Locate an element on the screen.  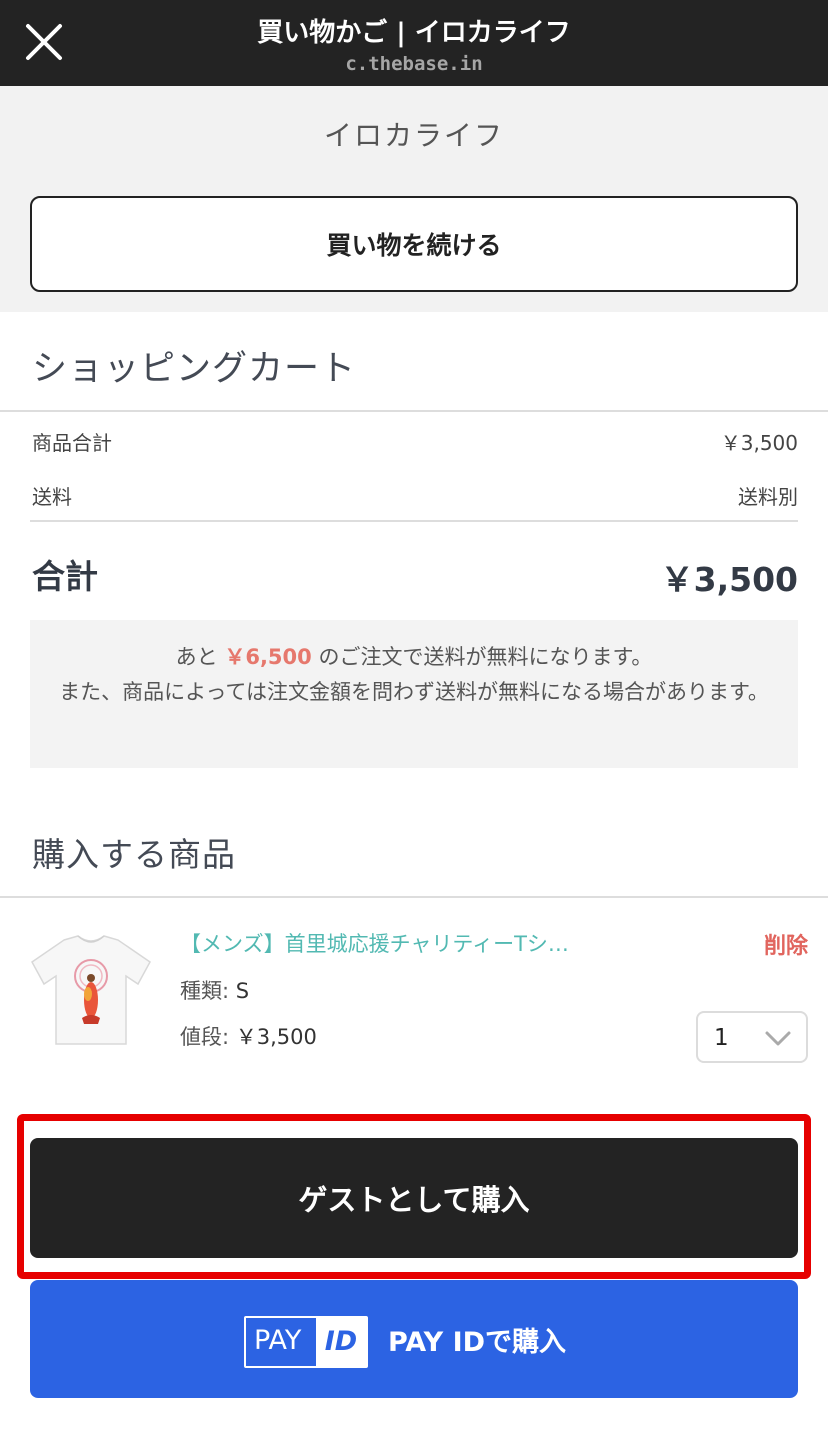
purchase-items-title: 購入する商品 is located at coordinates (134, 854).